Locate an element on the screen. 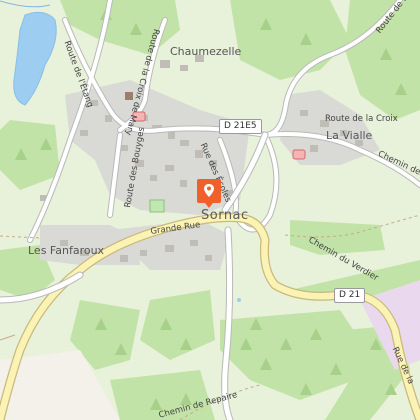  place-sornac: Sornac is located at coordinates (225, 215).